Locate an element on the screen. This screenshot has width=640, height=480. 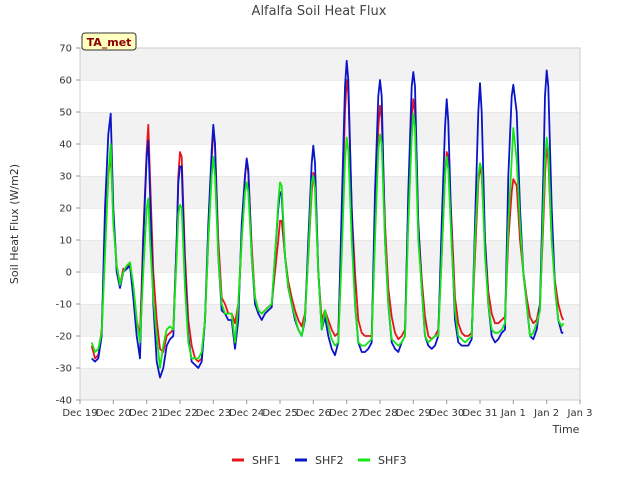
y-tick-label: 20 is located at coordinates (65, 209).